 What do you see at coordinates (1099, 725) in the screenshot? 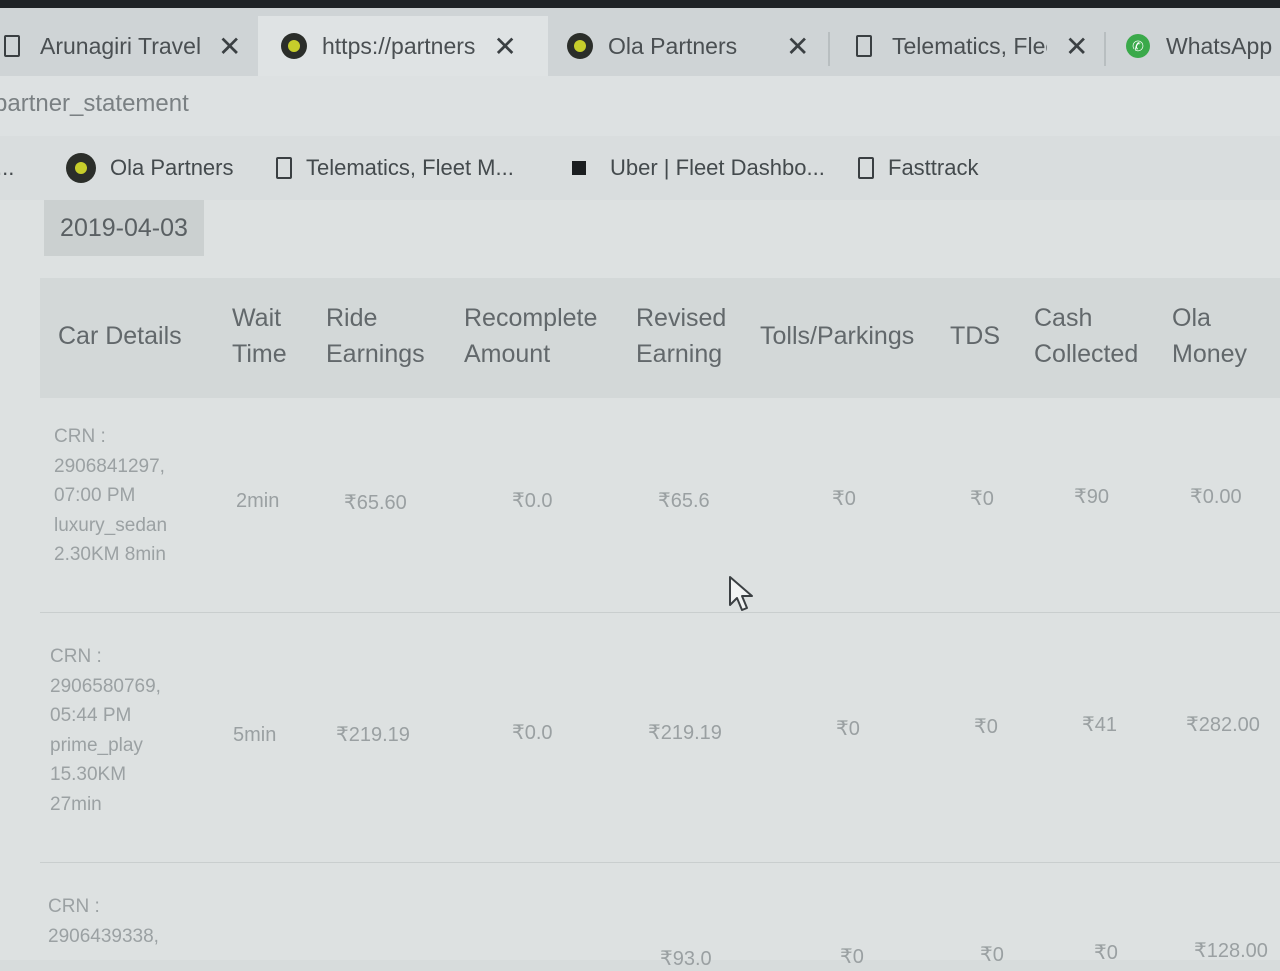
I see `cash-collected: ₹41` at bounding box center [1099, 725].